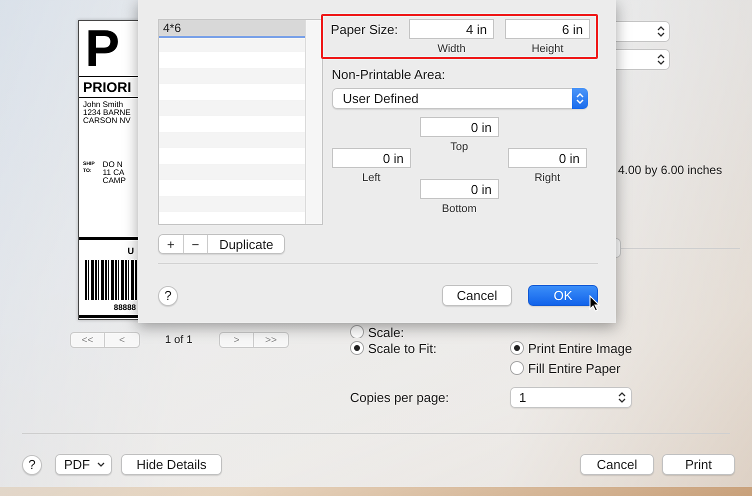 Image resolution: width=752 pixels, height=496 pixels. What do you see at coordinates (460, 98) in the screenshot?
I see `area-popup: User Defined` at bounding box center [460, 98].